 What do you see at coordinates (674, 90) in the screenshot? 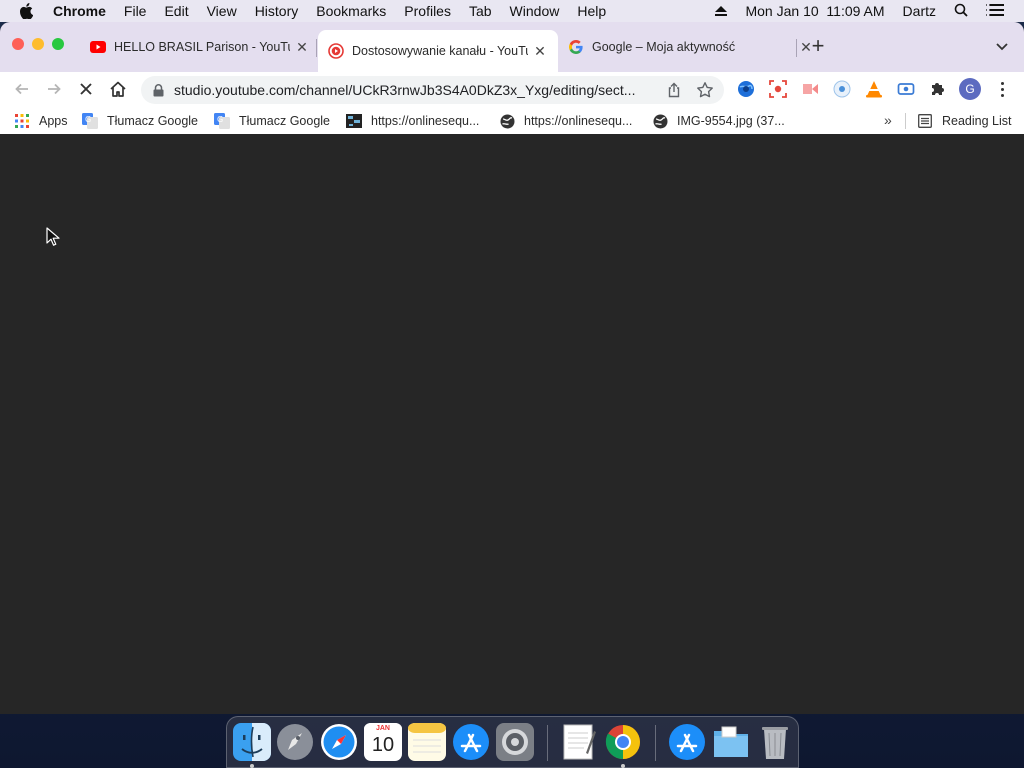
I see `share-icon` at bounding box center [674, 90].